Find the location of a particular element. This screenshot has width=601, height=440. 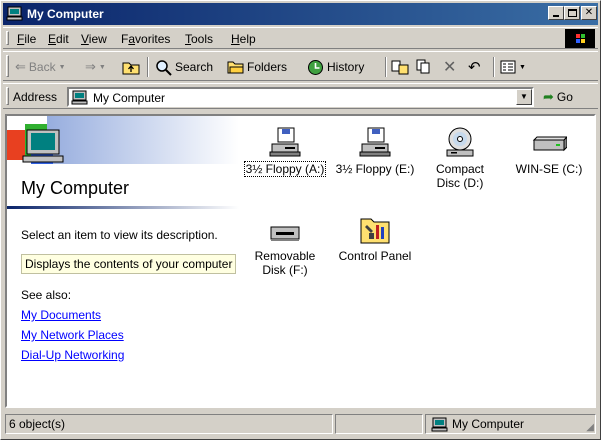

views-dropdown-icon: ▼ is located at coordinates (522, 67).